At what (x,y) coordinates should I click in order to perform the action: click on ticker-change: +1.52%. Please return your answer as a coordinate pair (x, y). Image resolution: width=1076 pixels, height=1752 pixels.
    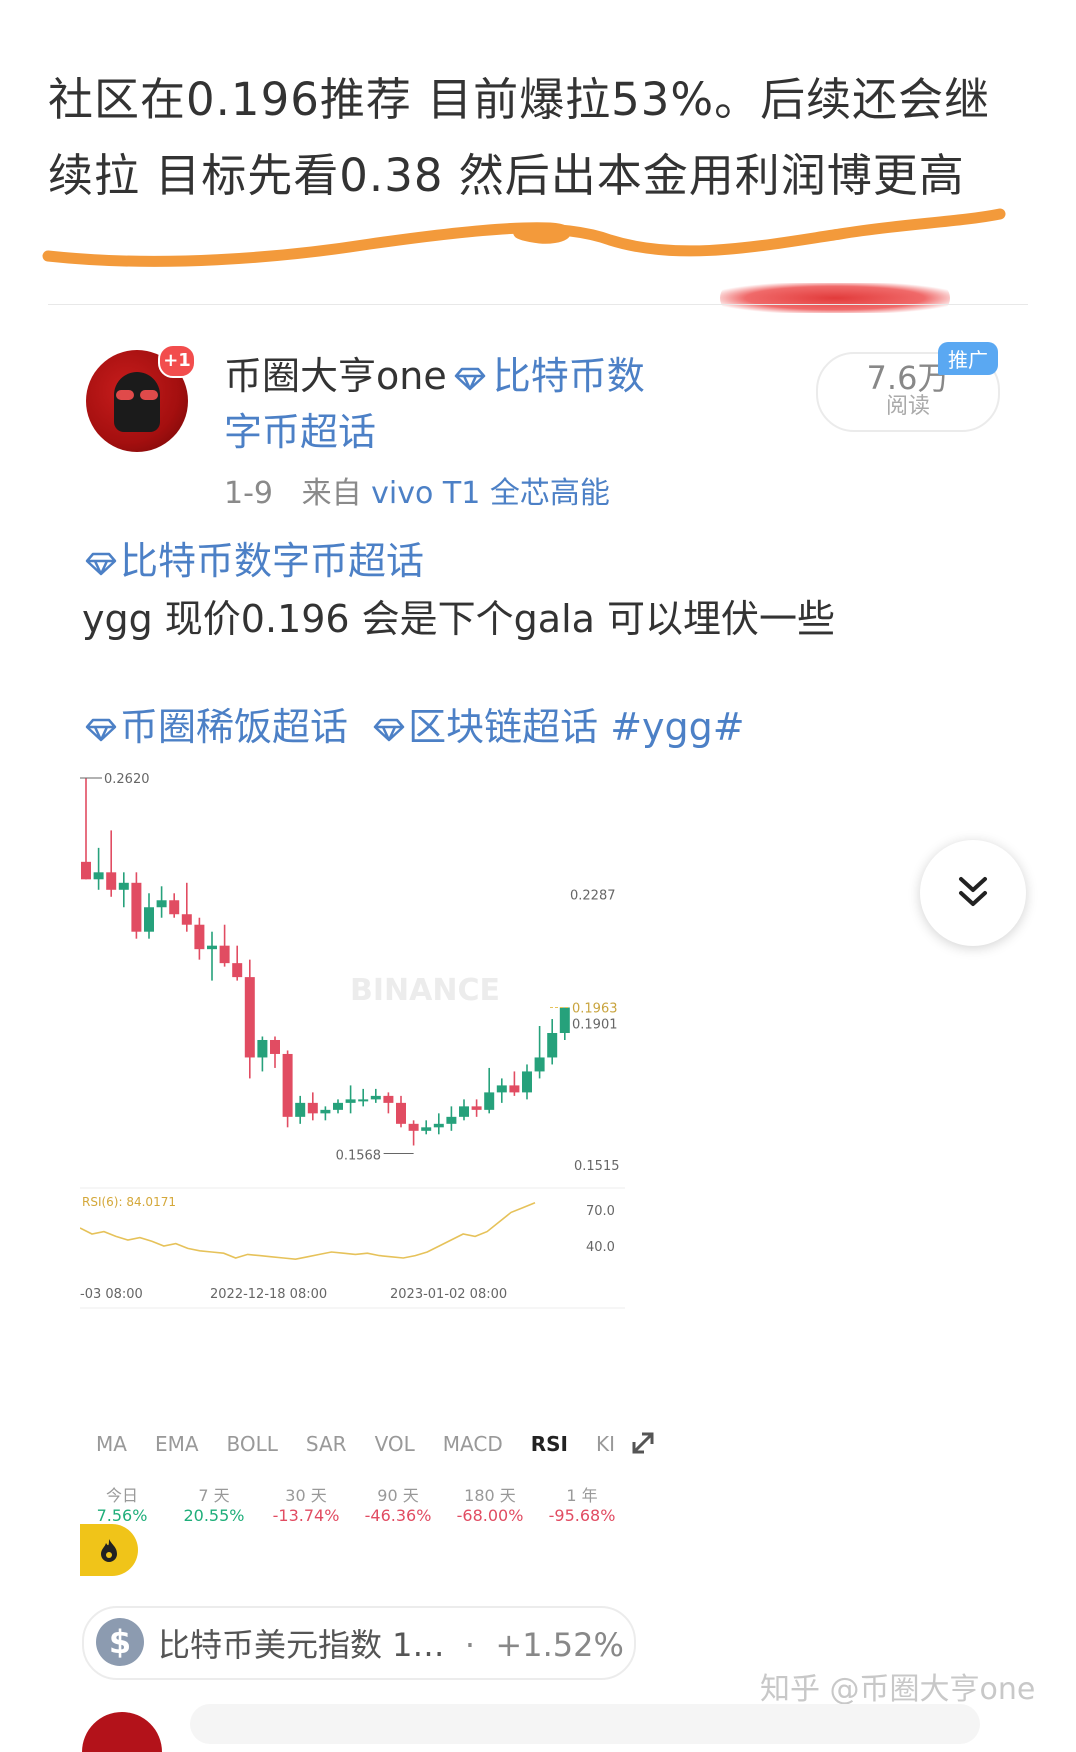
    Looking at the image, I should click on (559, 1645).